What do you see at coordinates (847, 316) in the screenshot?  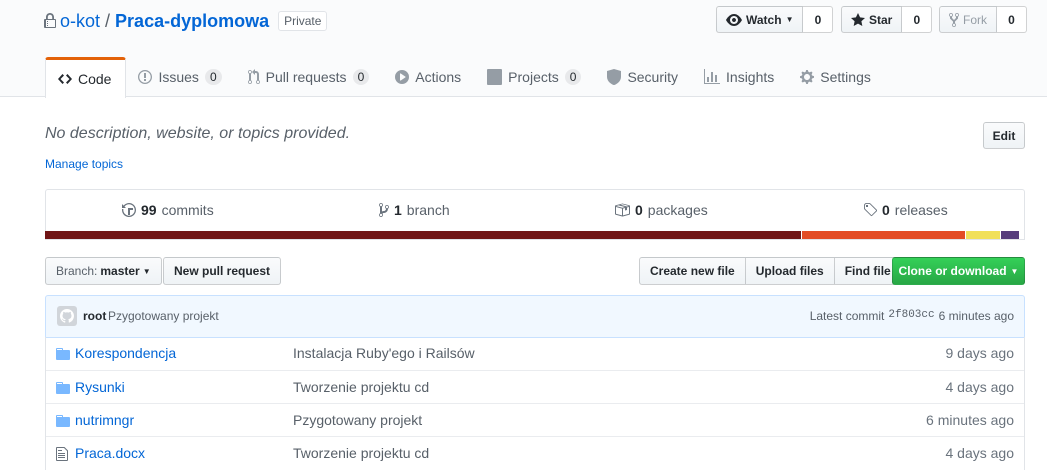 I see `latest-commit-label: Latest commit` at bounding box center [847, 316].